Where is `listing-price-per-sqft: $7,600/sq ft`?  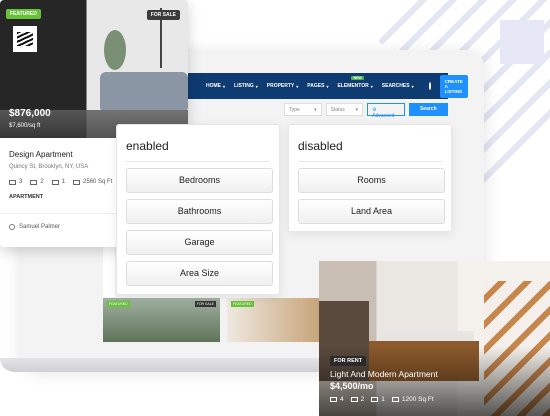 listing-price-per-sqft: $7,600/sq ft is located at coordinates (25, 126).